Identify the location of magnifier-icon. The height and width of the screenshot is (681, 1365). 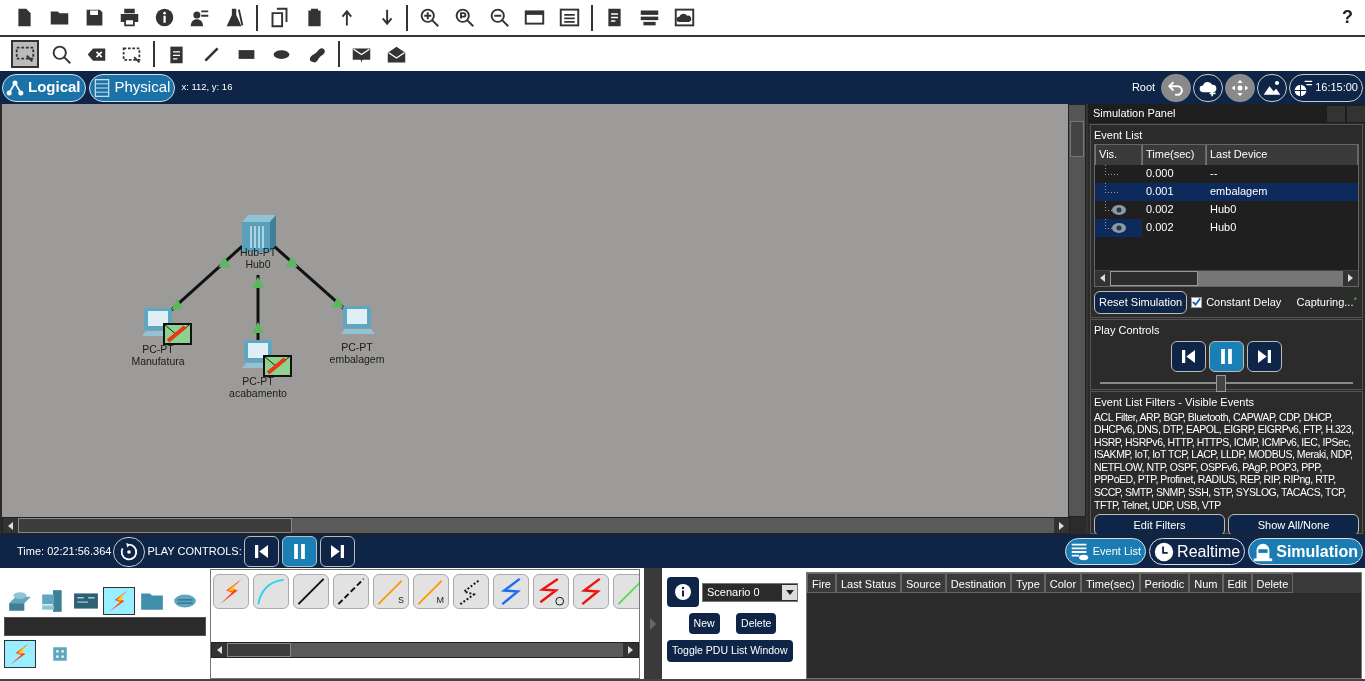
(464, 17).